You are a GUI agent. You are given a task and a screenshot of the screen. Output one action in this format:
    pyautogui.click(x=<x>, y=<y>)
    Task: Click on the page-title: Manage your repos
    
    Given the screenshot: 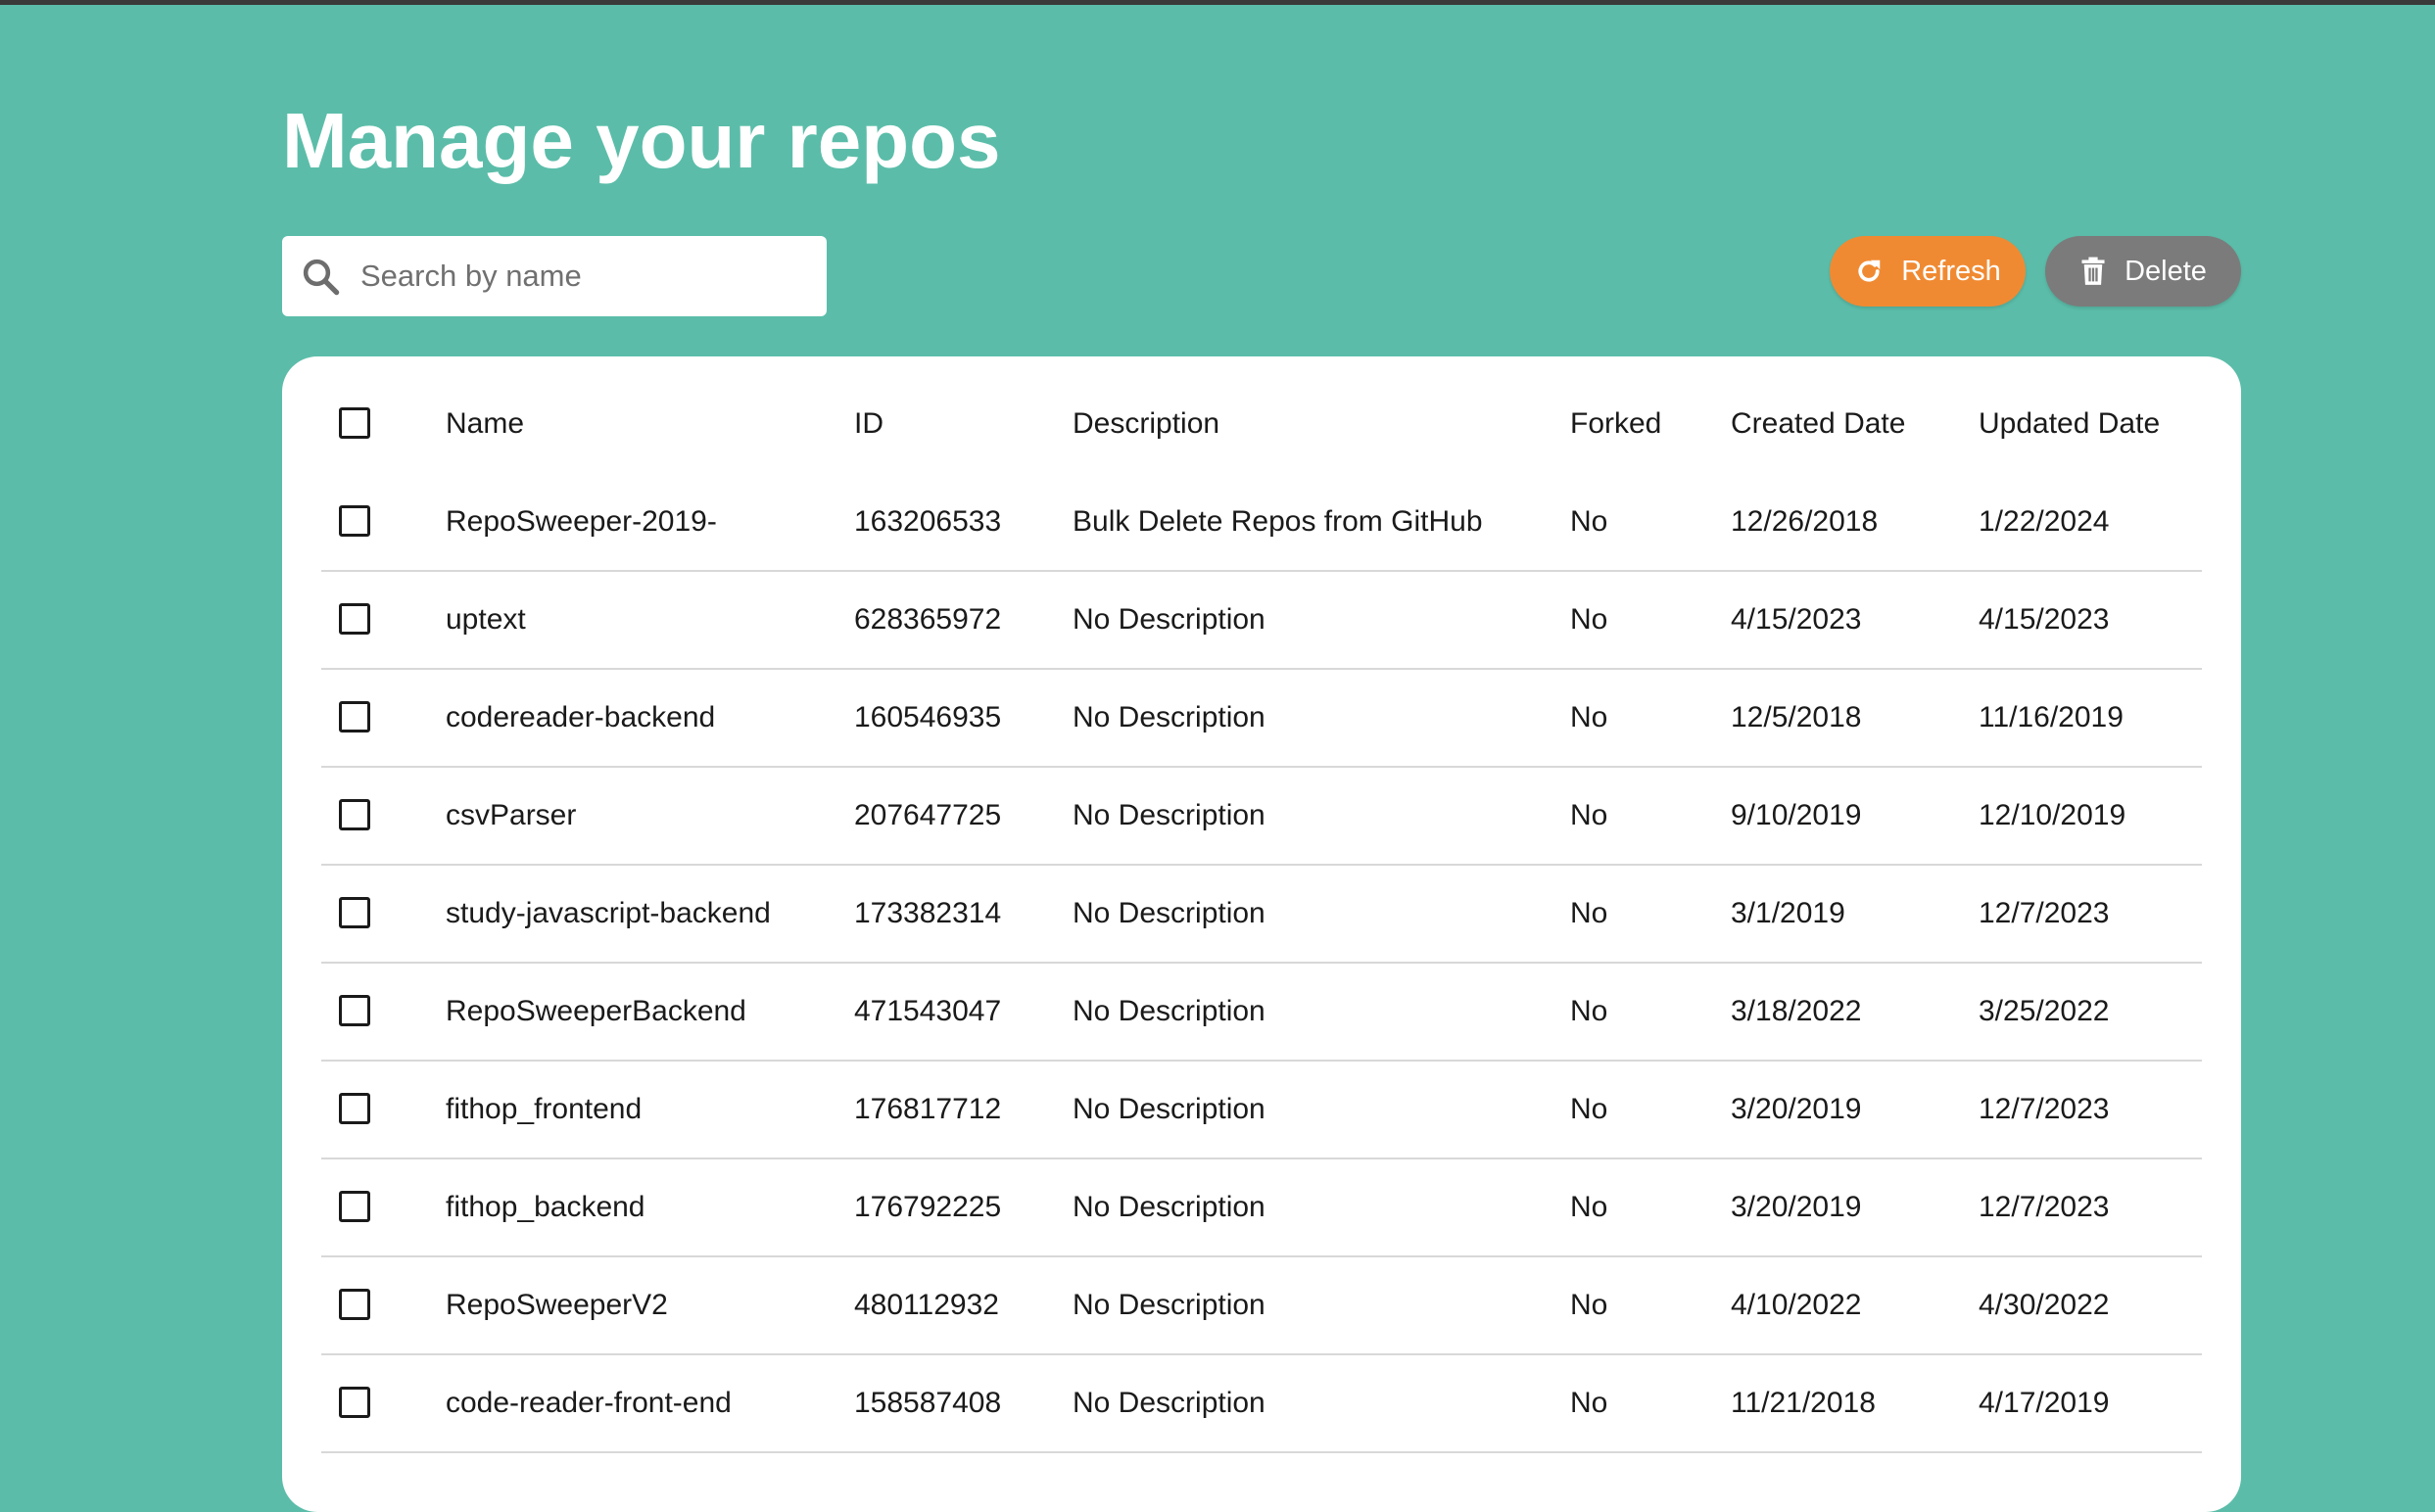 What is the action you would take?
    pyautogui.click(x=641, y=140)
    